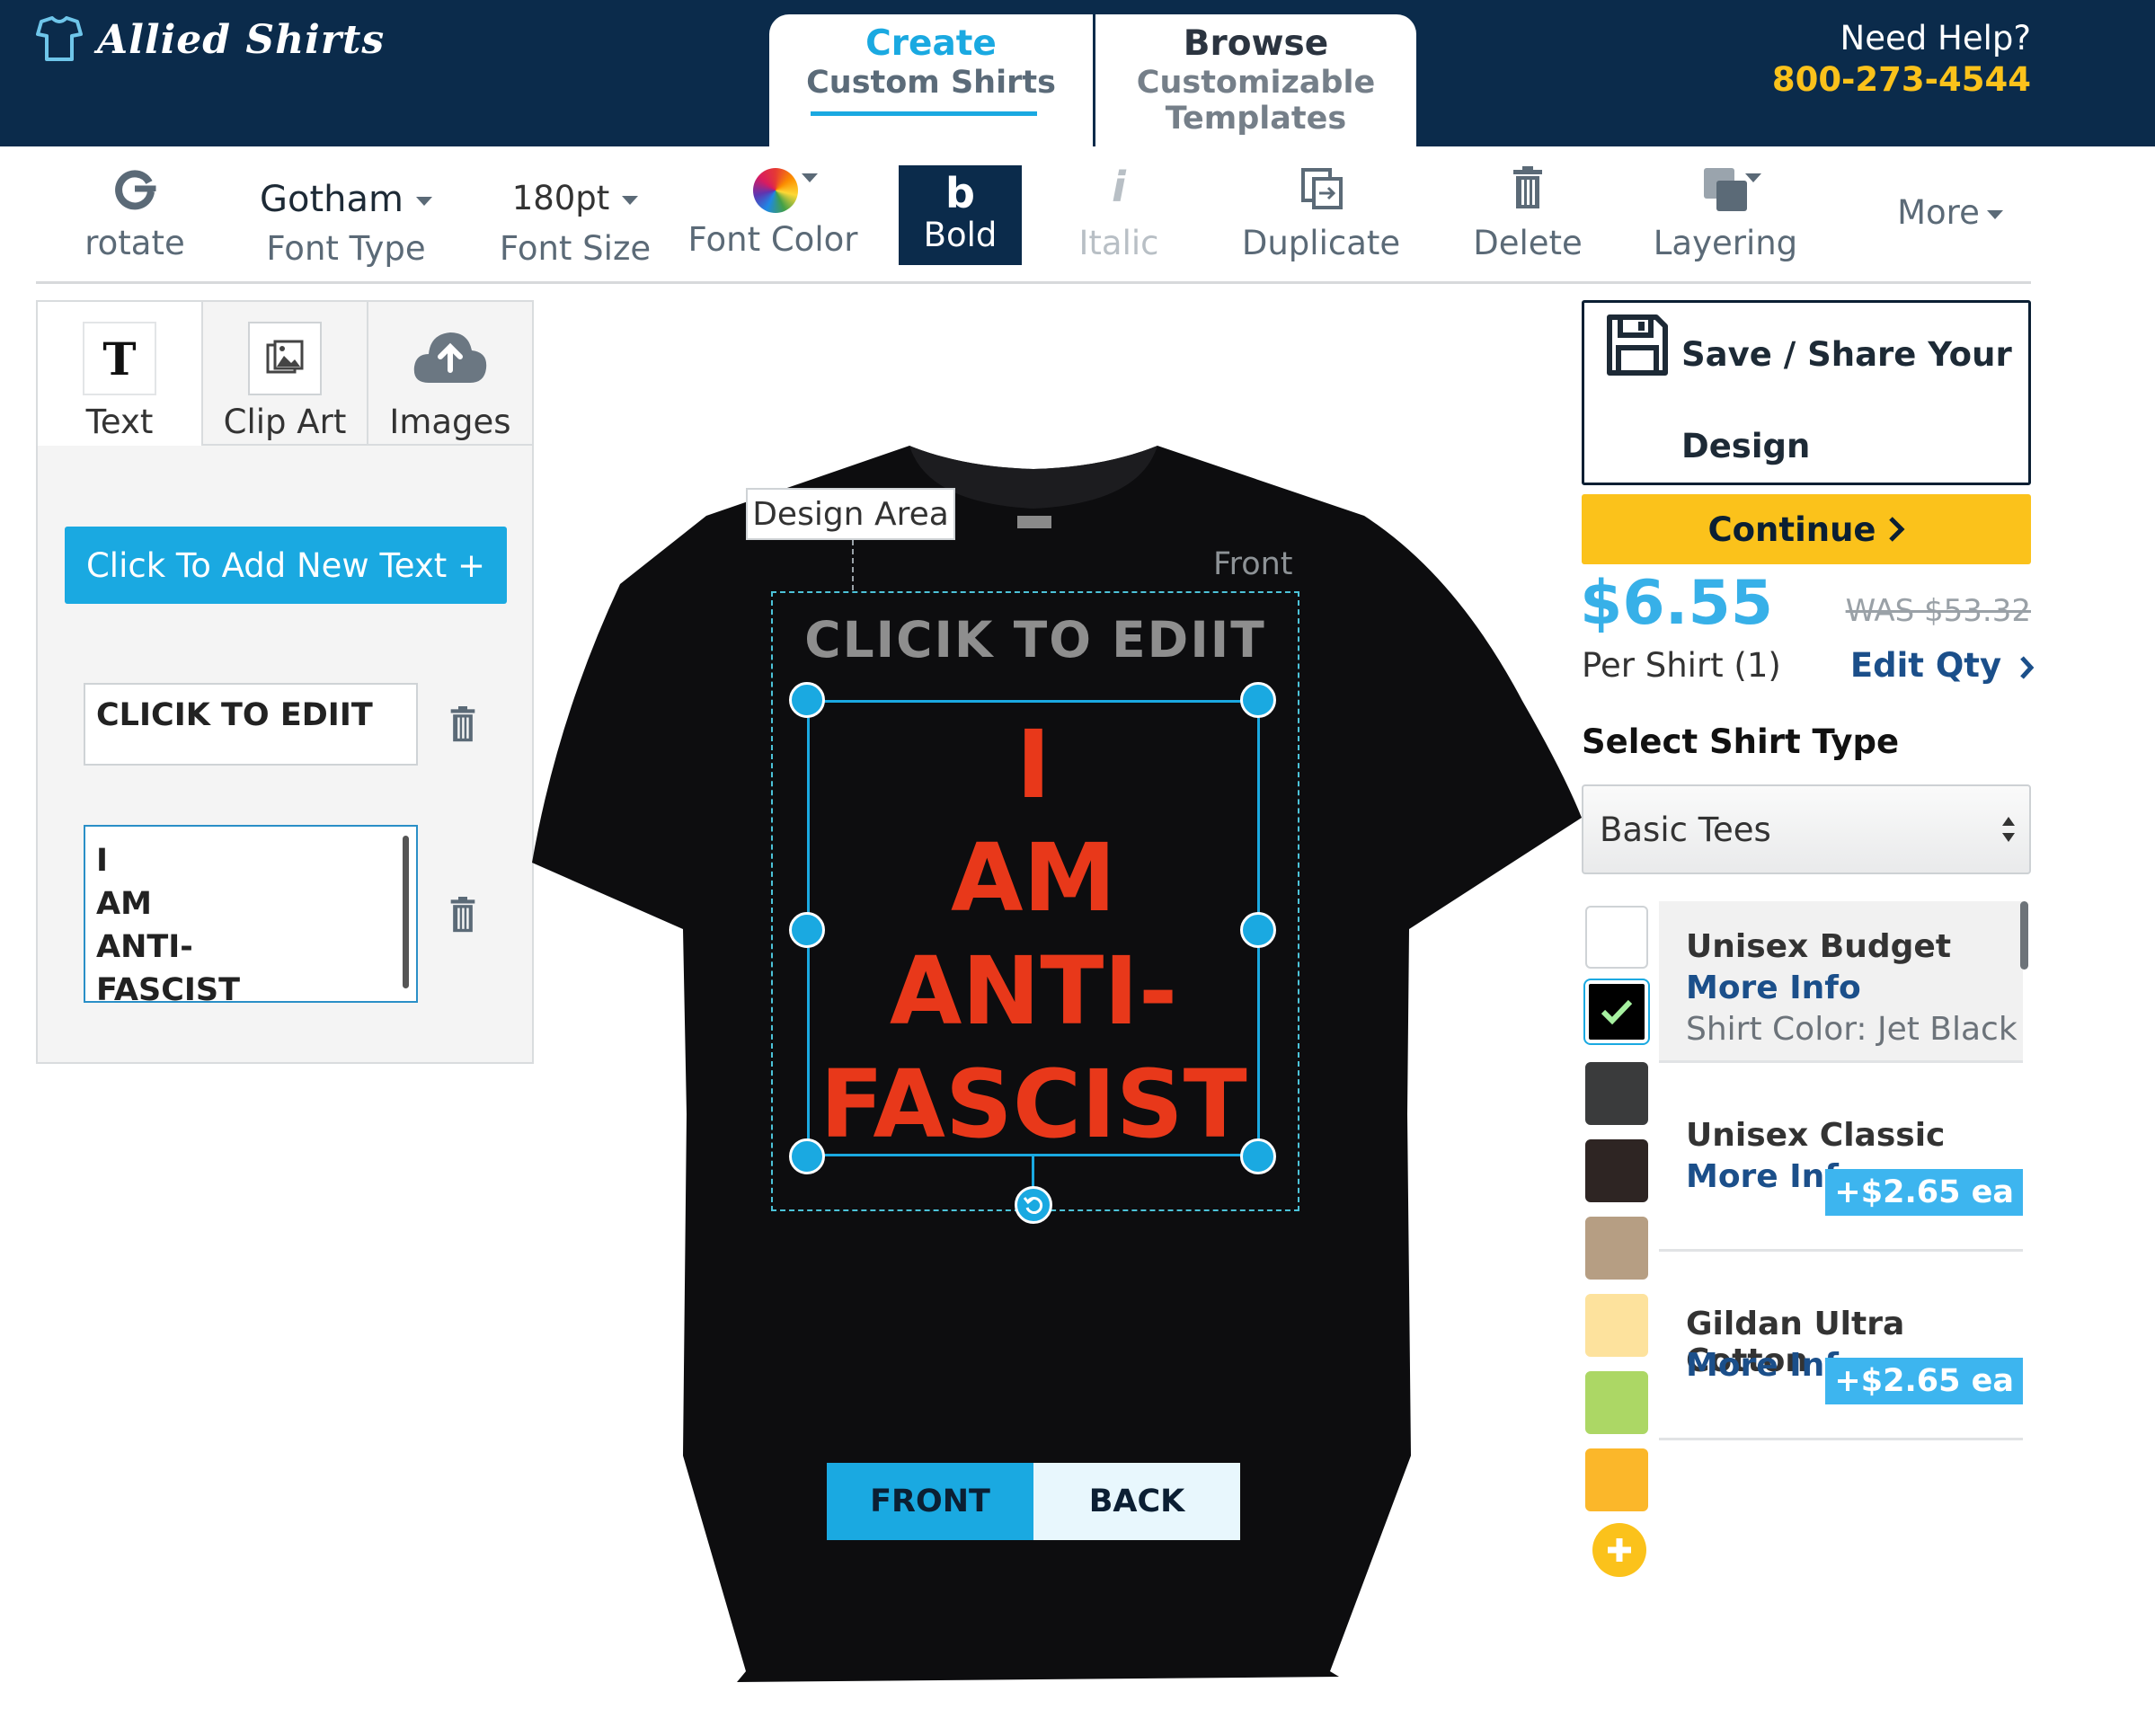 The image size is (2155, 1736). I want to click on per-shirt-quantity: Per Shirt (1), so click(1681, 665).